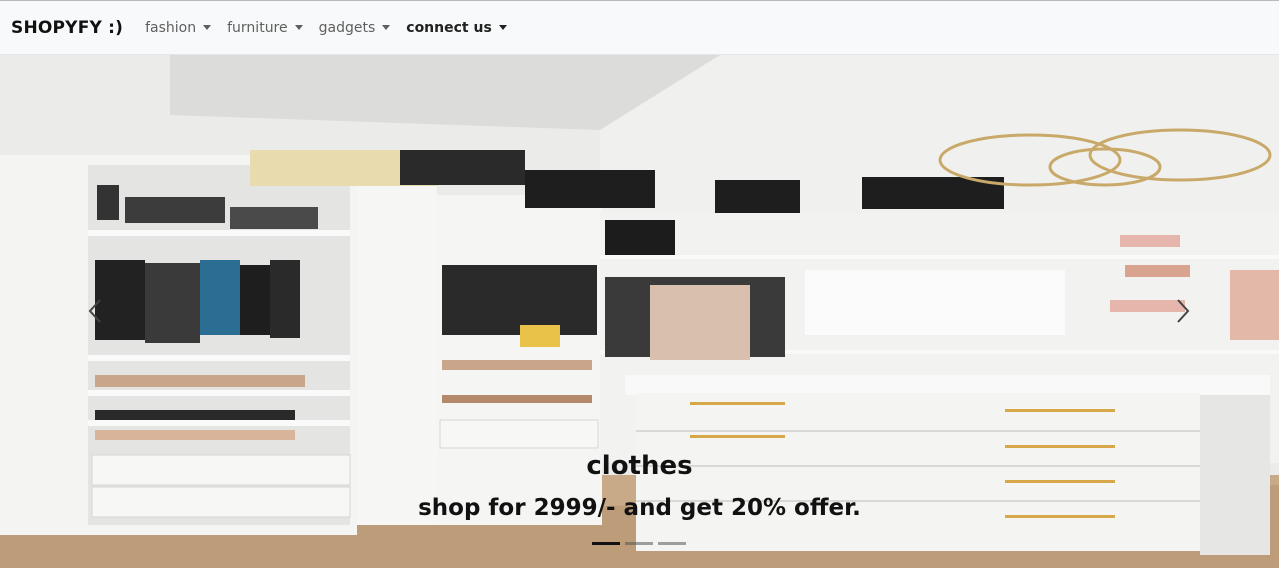 Image resolution: width=1279 pixels, height=572 pixels. Describe the element at coordinates (639, 466) in the screenshot. I see `carousel-caption-title: clothes` at that location.